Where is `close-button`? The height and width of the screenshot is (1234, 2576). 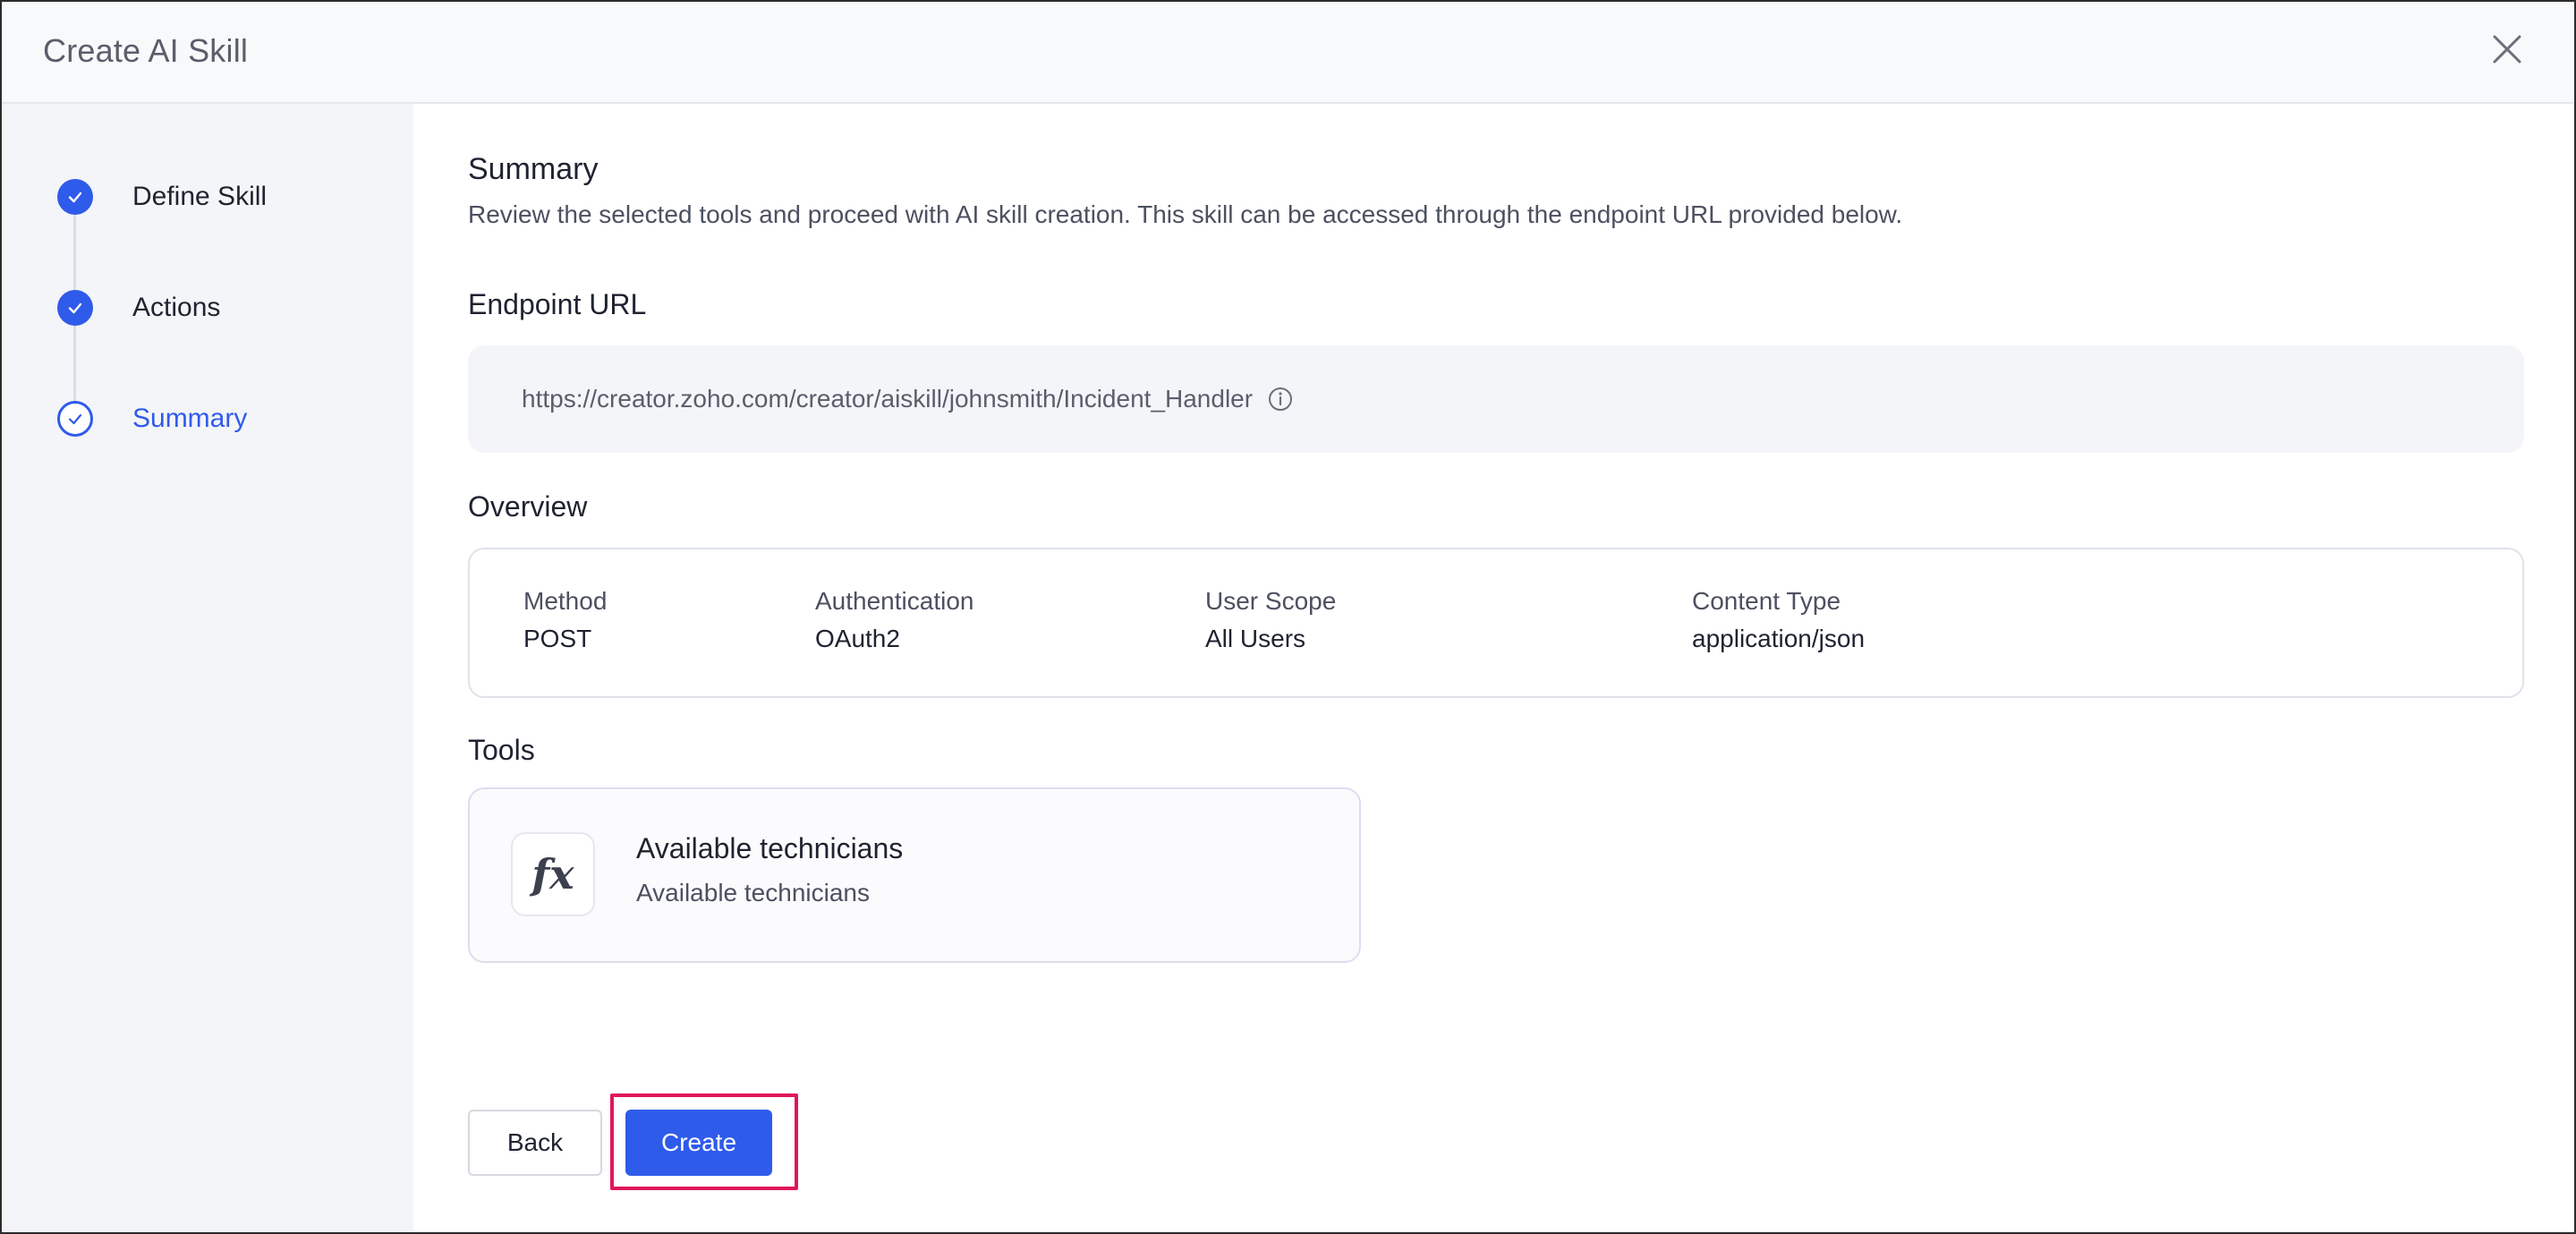
close-button is located at coordinates (2507, 50).